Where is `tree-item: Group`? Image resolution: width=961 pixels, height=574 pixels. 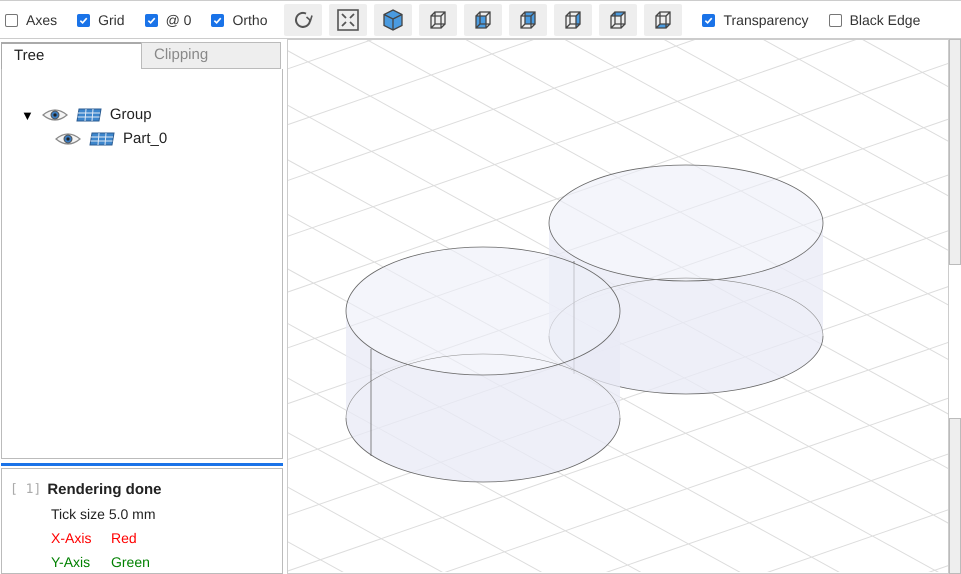 tree-item: Group is located at coordinates (131, 115).